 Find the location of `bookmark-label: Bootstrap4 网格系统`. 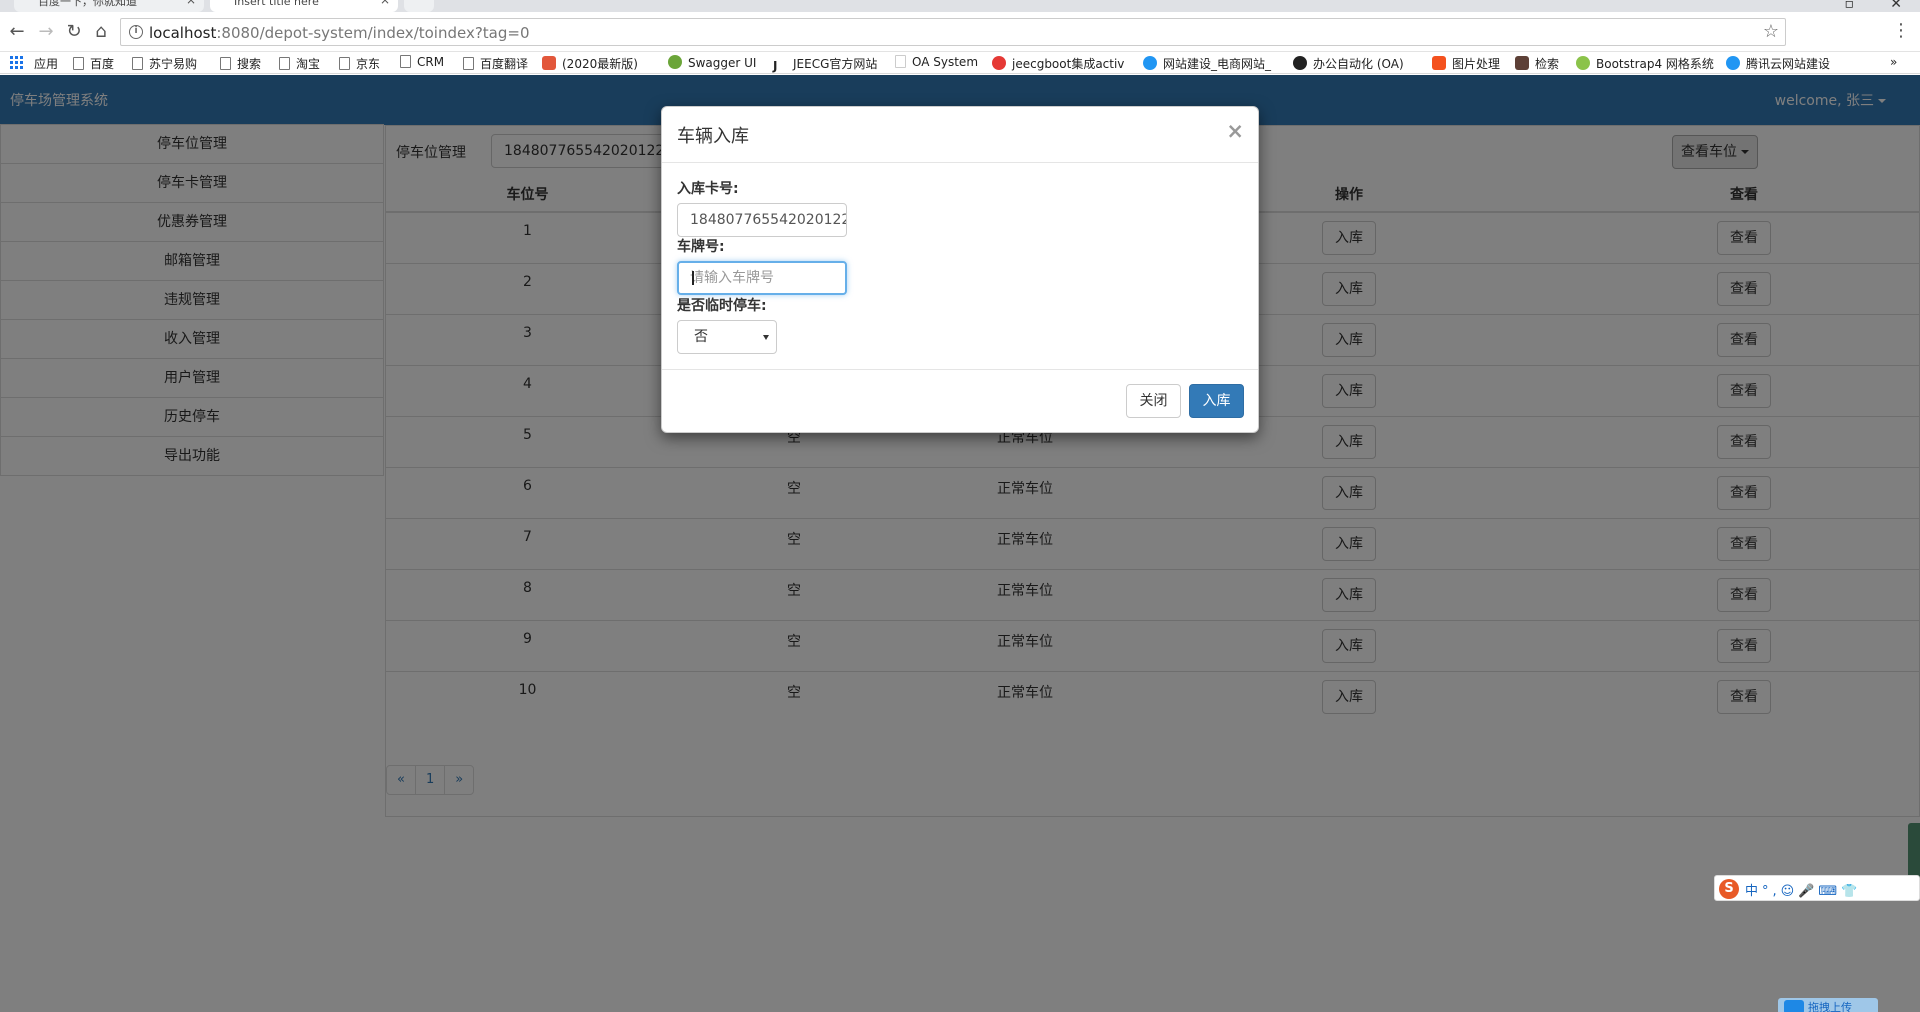

bookmark-label: Bootstrap4 网格系统 is located at coordinates (1655, 64).